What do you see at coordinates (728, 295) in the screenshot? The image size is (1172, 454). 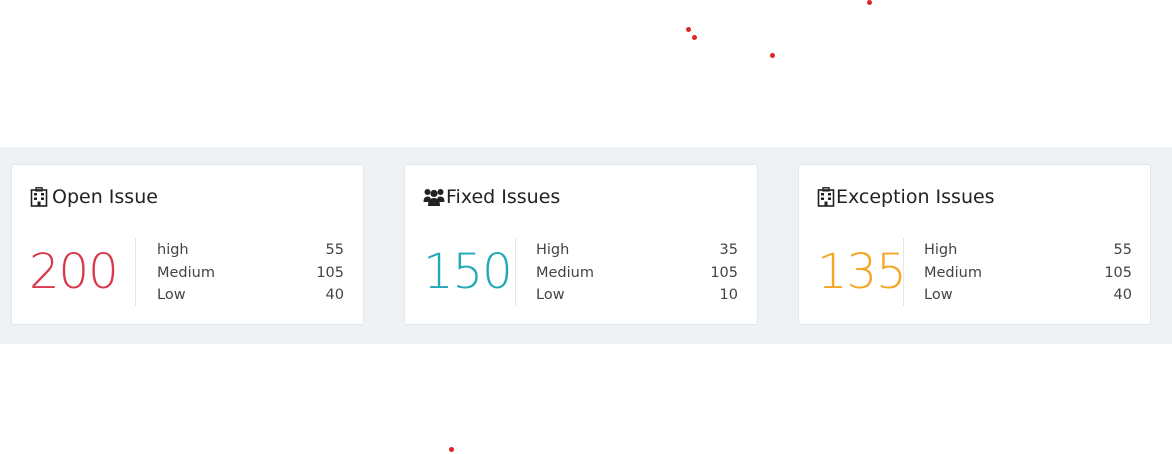 I see `severity-value: 10` at bounding box center [728, 295].